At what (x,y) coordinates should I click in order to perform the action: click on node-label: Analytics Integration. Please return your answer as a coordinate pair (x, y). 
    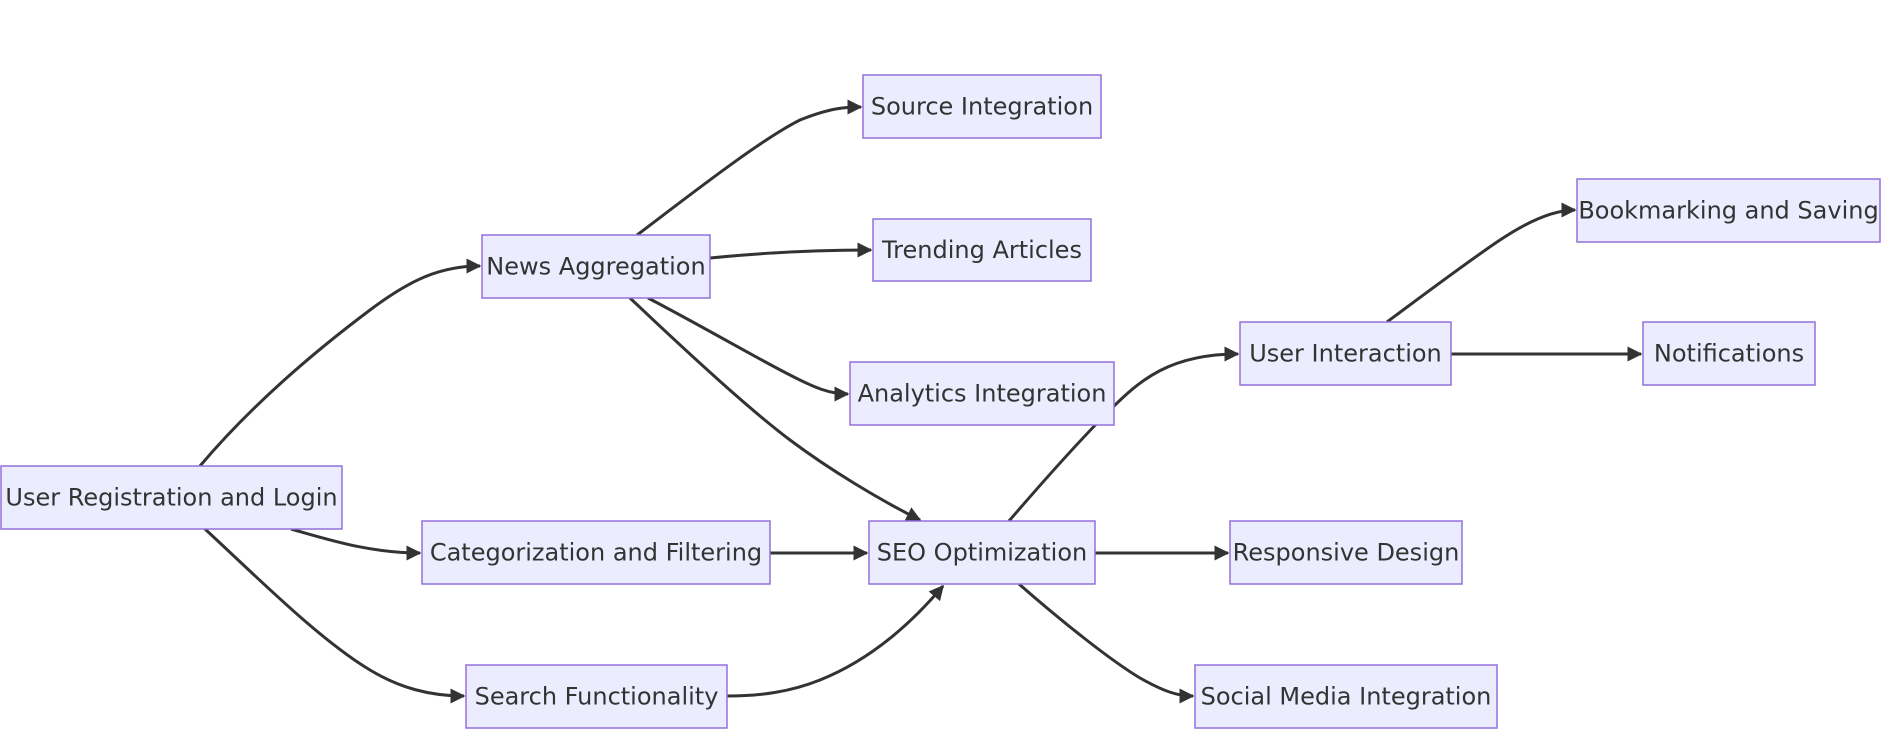
    Looking at the image, I should click on (982, 394).